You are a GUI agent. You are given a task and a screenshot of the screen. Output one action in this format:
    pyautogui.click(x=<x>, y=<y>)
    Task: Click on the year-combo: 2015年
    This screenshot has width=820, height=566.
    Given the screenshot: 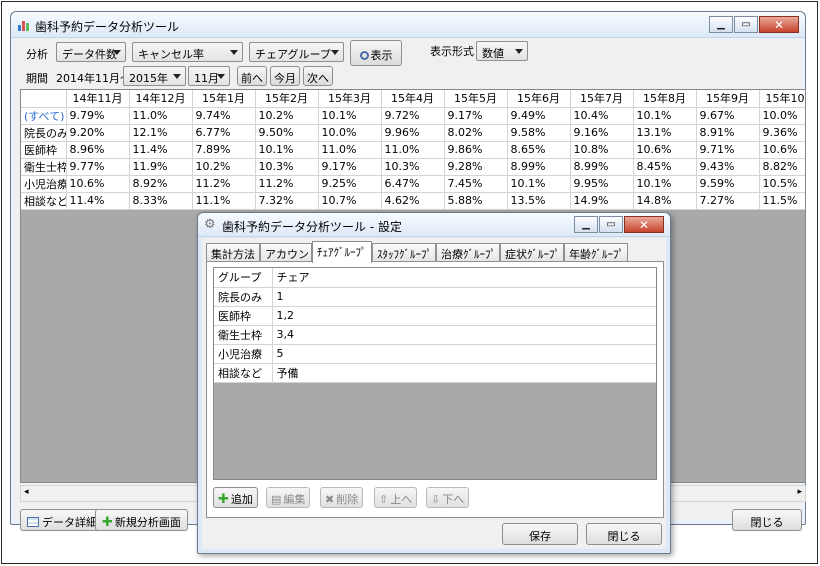 What is the action you would take?
    pyautogui.click(x=154, y=76)
    